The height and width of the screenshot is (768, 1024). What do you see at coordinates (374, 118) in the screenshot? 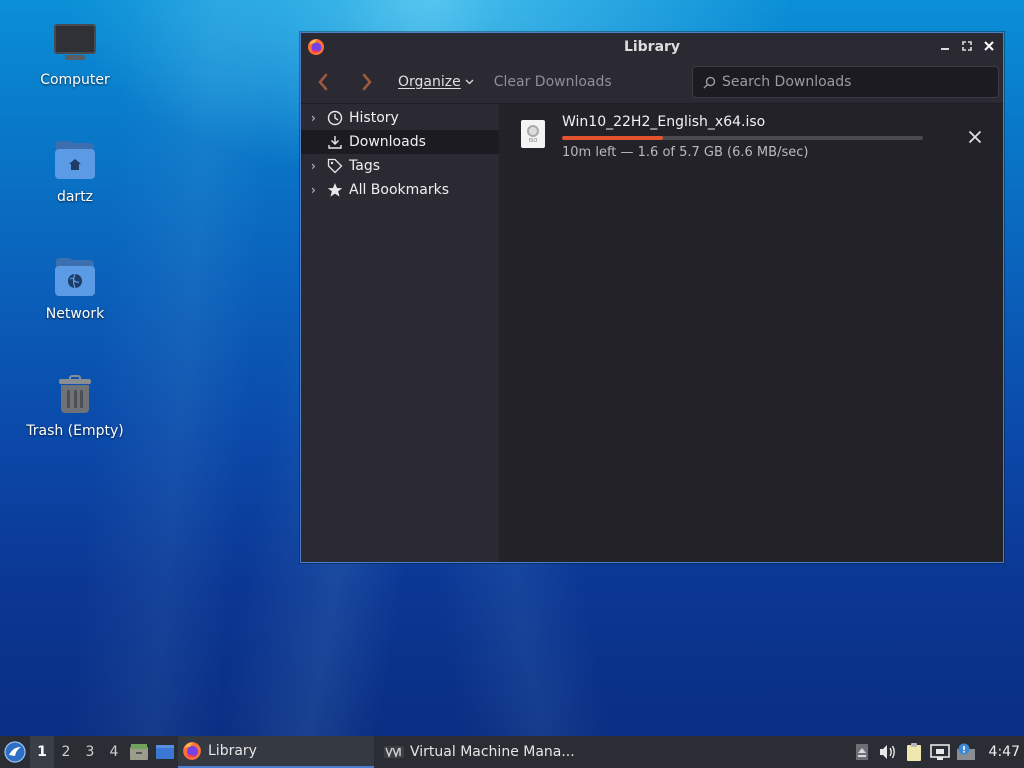
I see `sidebar-item-label: History` at bounding box center [374, 118].